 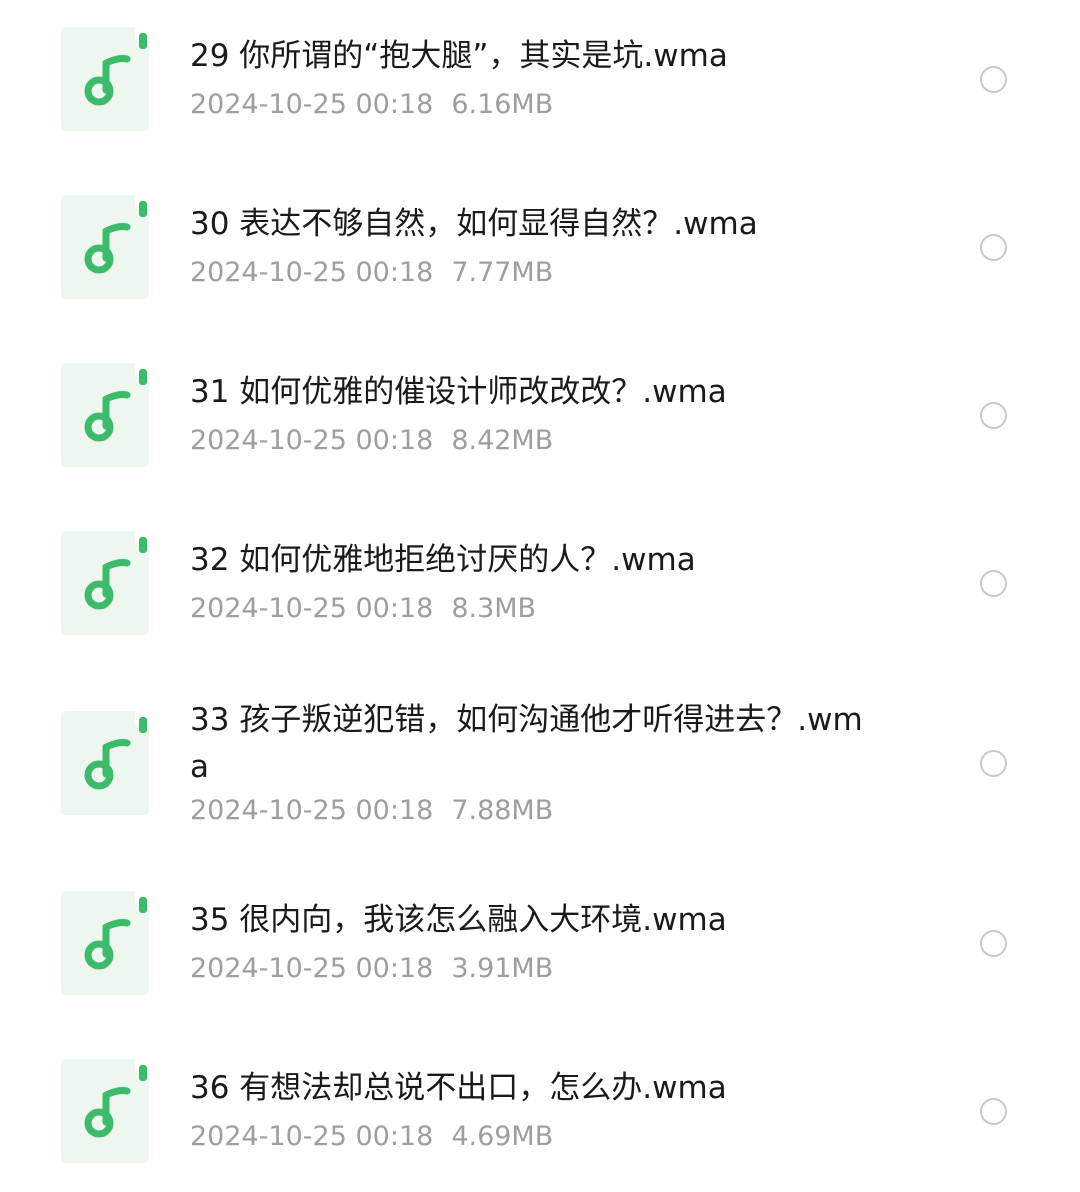 What do you see at coordinates (502, 104) in the screenshot?
I see `file-size: 6.16MB` at bounding box center [502, 104].